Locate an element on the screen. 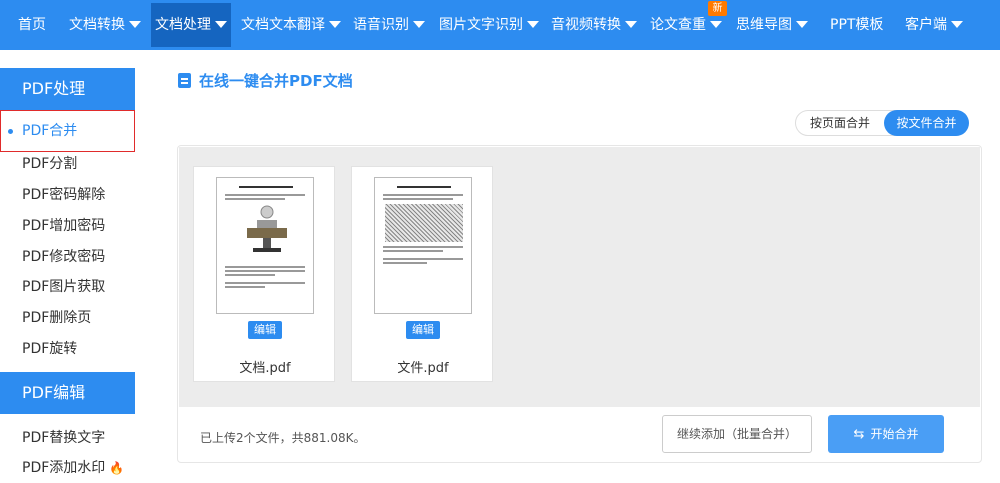  file-card: 编辑 文档.pdf is located at coordinates (264, 274).